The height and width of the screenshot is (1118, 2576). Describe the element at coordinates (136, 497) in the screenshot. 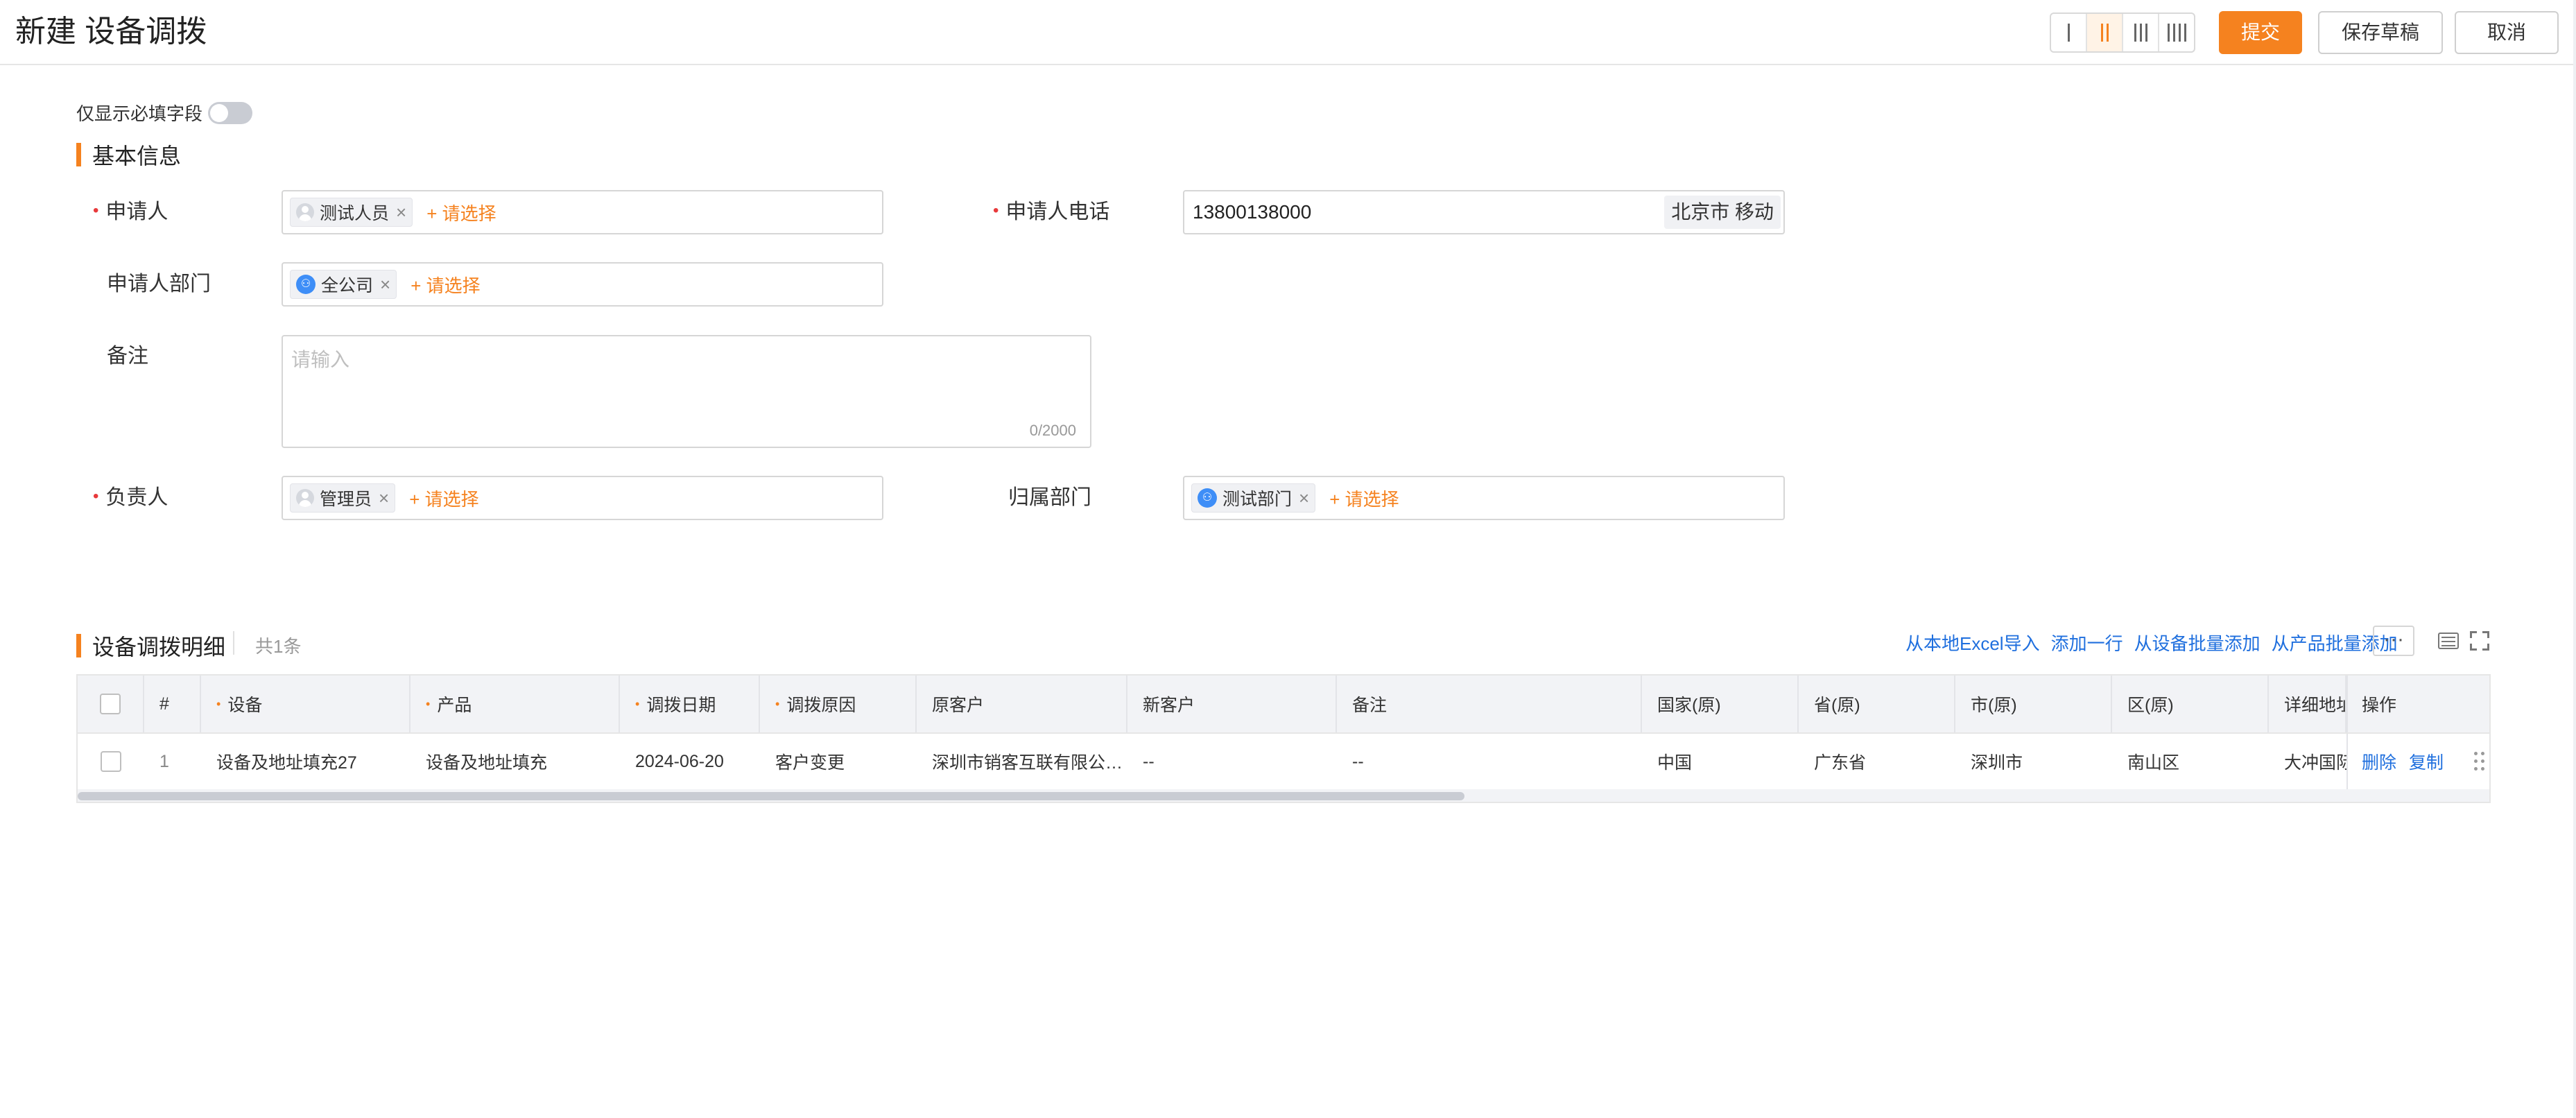

I see `owner-label-text: 负责人` at that location.